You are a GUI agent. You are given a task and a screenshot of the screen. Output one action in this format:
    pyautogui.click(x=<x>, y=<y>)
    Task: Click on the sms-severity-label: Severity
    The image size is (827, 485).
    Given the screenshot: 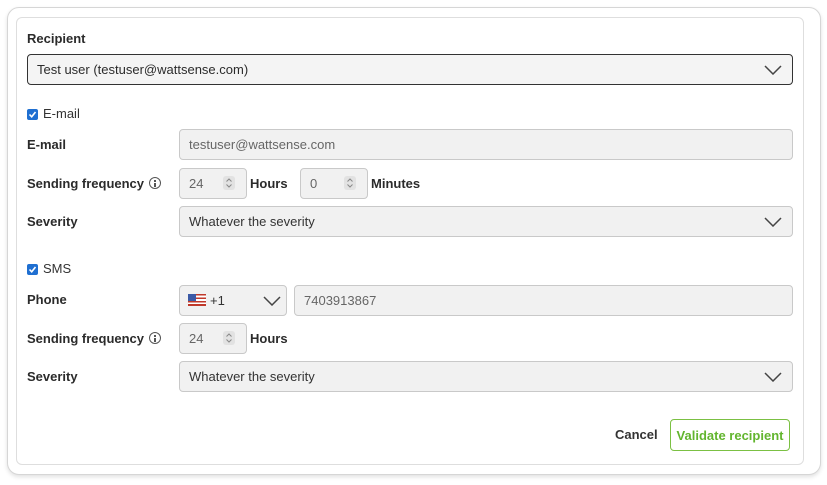 What is the action you would take?
    pyautogui.click(x=52, y=376)
    